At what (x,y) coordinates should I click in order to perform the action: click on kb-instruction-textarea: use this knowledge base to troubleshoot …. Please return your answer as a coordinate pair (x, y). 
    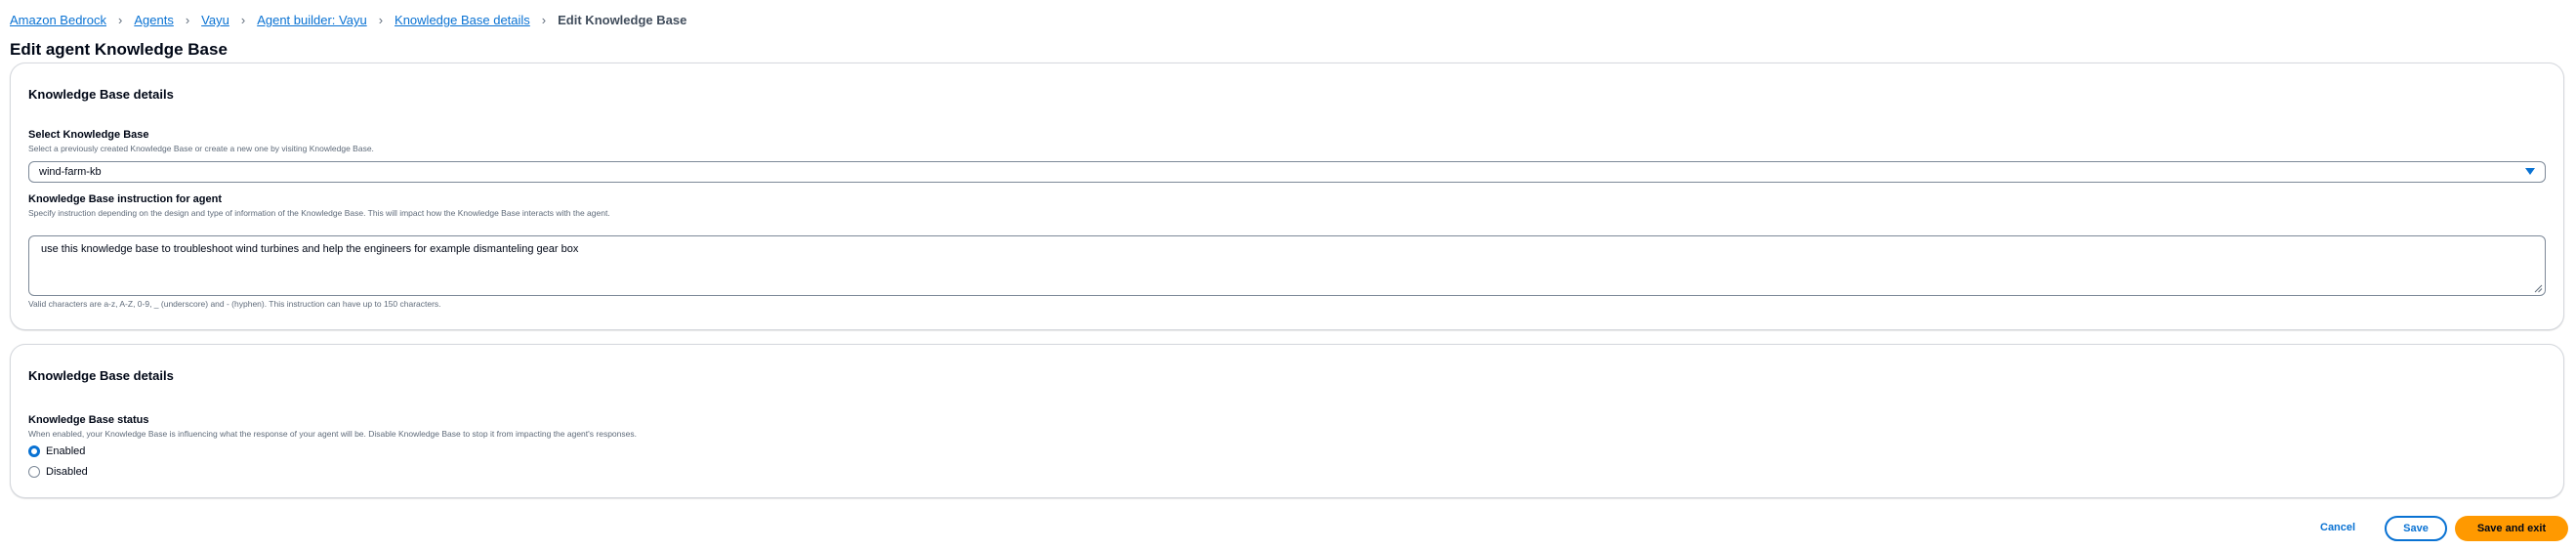
    Looking at the image, I should click on (1287, 266).